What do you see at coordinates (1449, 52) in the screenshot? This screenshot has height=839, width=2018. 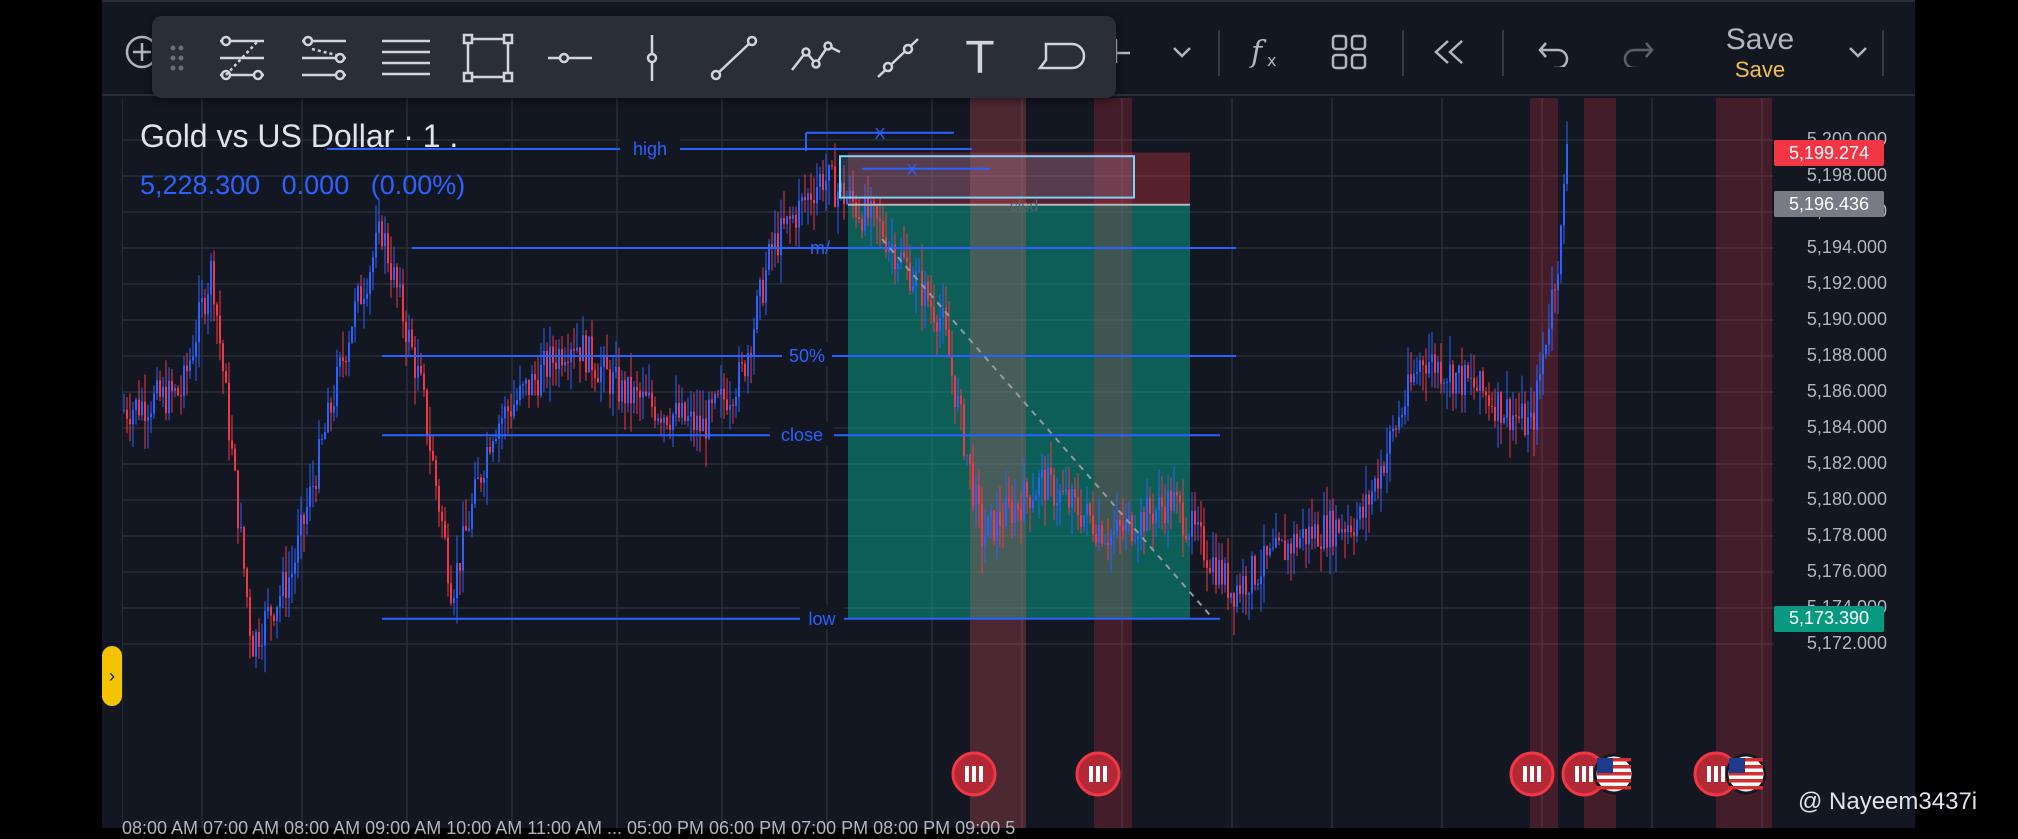 I see `replay-icon` at bounding box center [1449, 52].